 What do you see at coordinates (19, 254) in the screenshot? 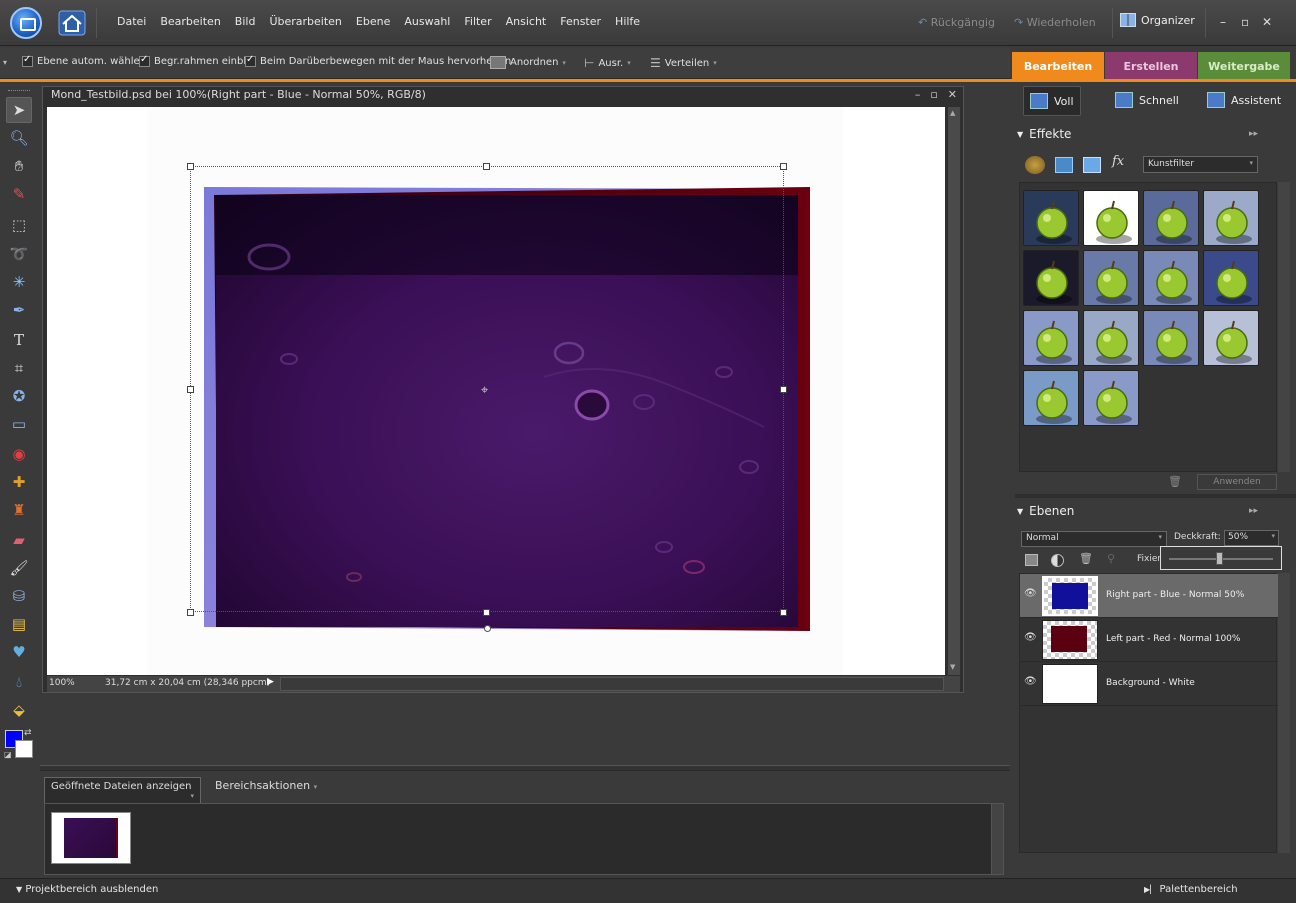
I see `lasso-tool-icon: ➰` at bounding box center [19, 254].